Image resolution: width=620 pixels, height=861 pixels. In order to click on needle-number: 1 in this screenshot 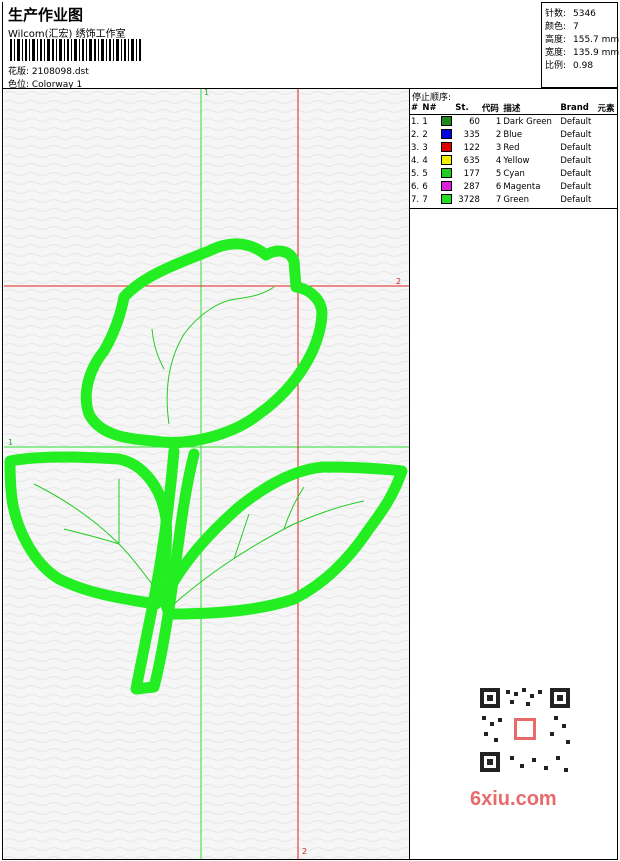, I will do `click(425, 121)`.